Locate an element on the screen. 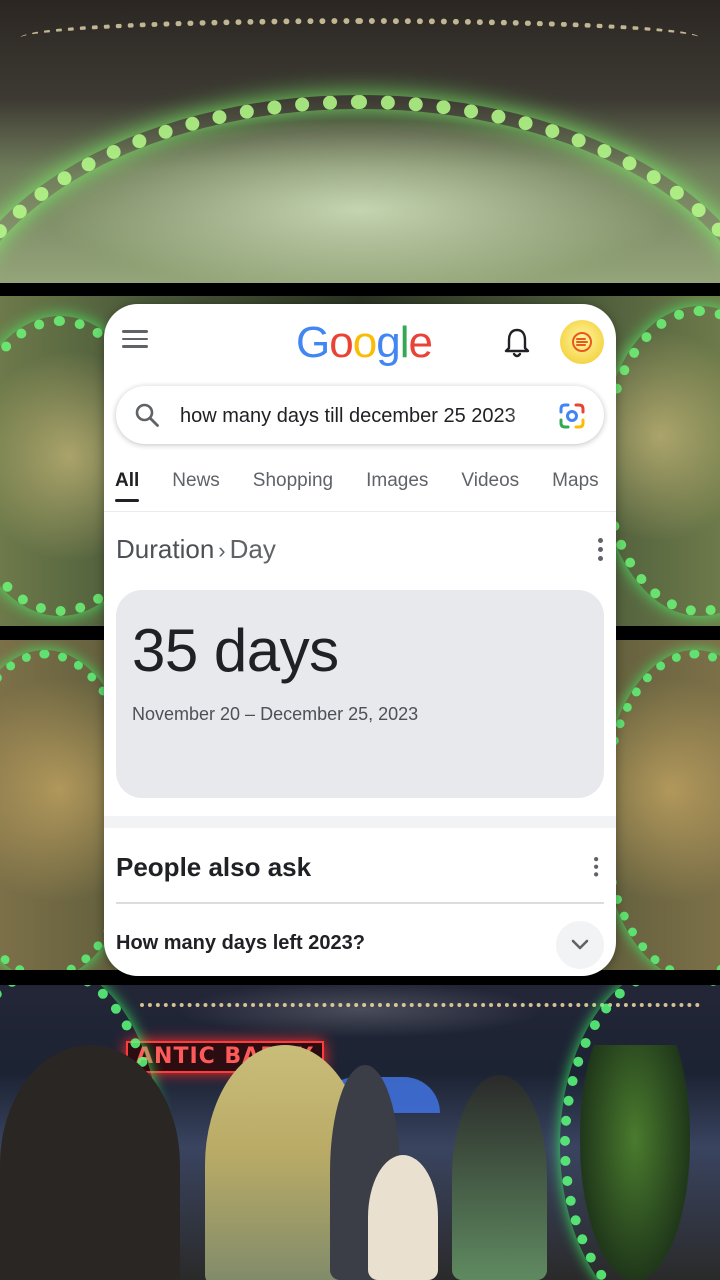  unit-breadcrumb: Duration › Day is located at coordinates (196, 549).